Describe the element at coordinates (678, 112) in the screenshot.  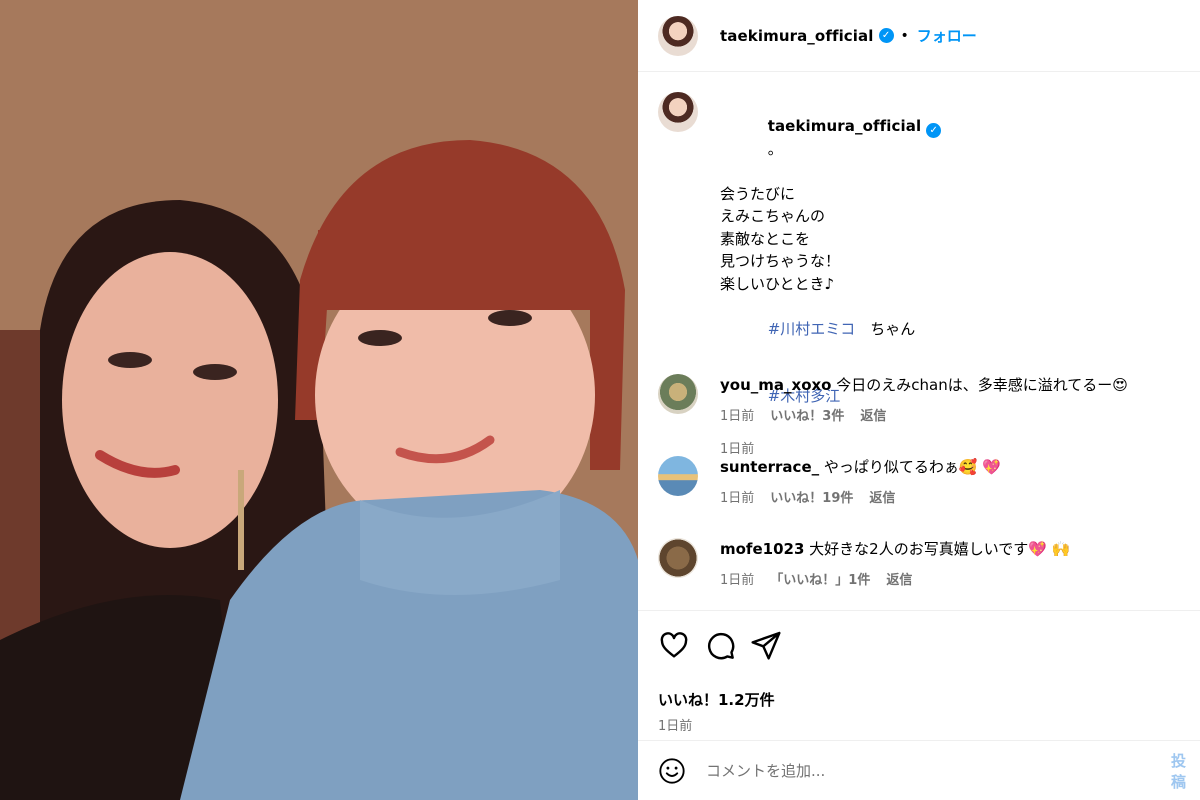
I see `caption-author-avatar` at that location.